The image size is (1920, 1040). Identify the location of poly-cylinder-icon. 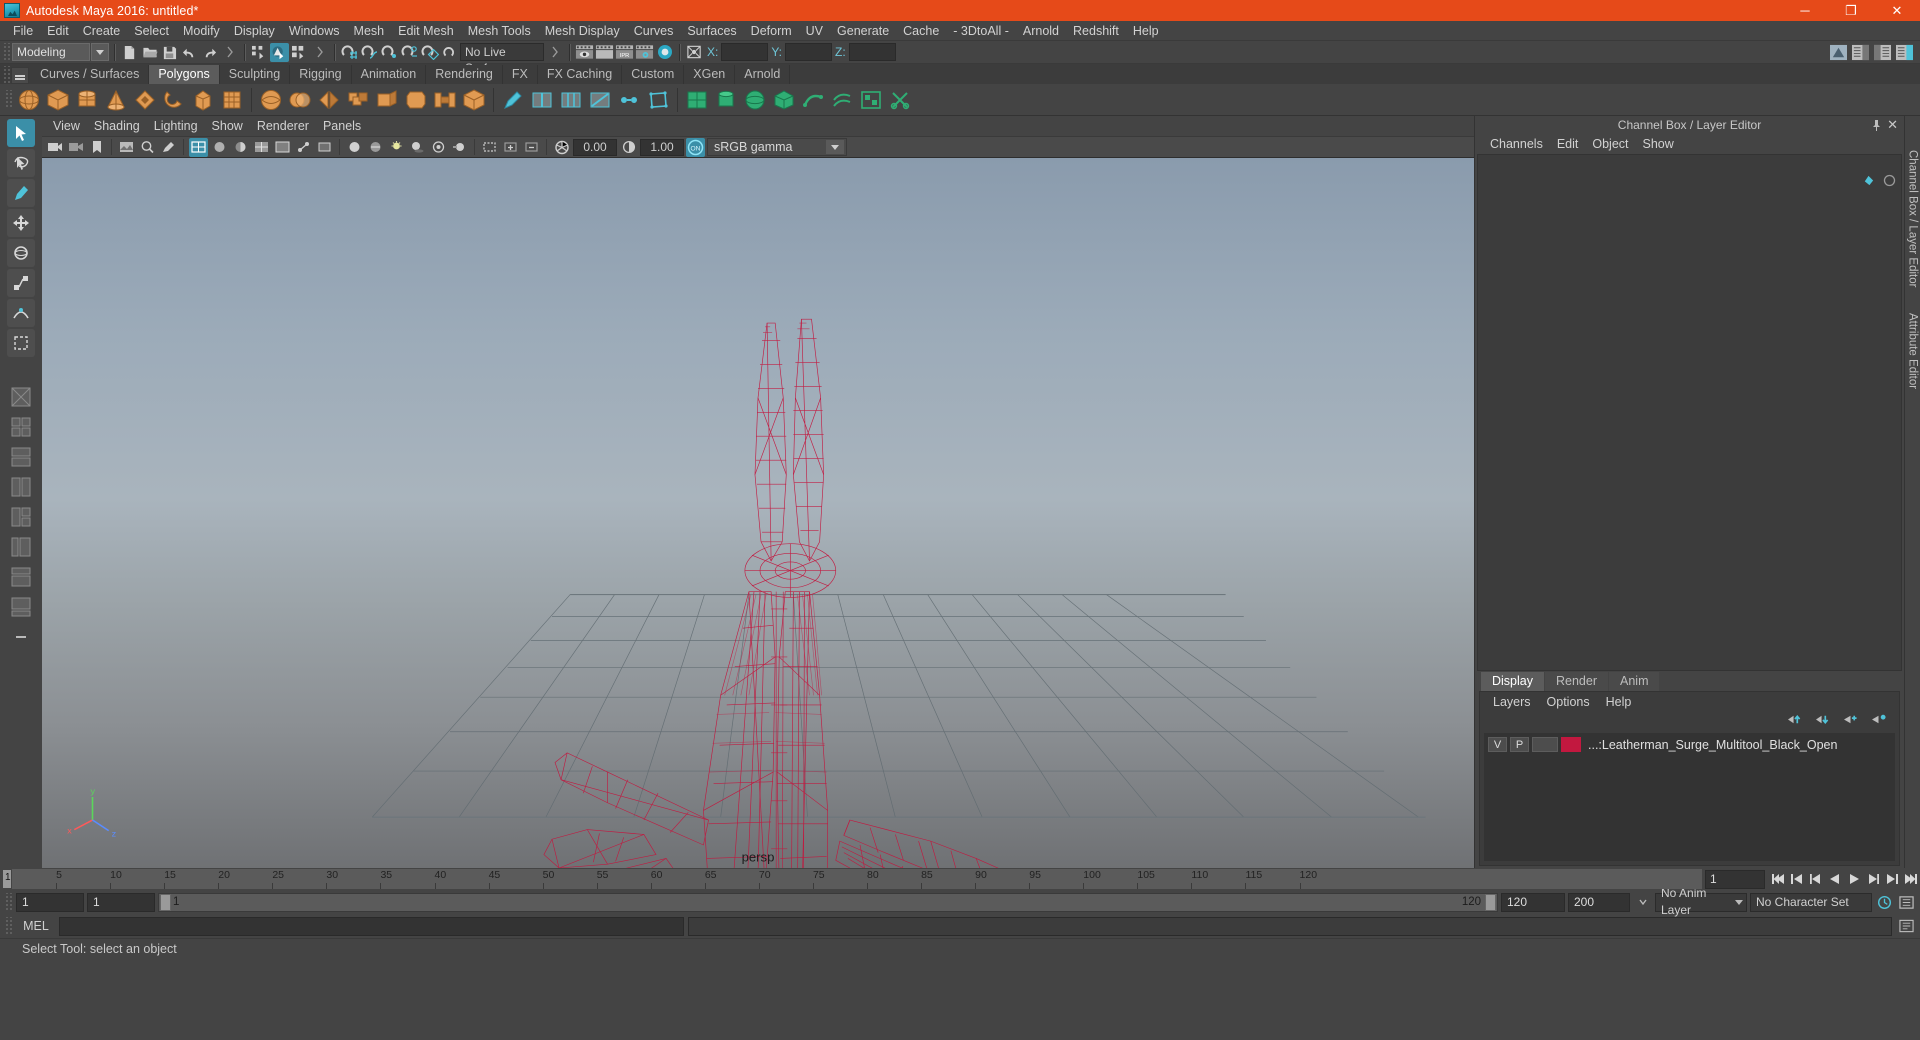
(87, 100).